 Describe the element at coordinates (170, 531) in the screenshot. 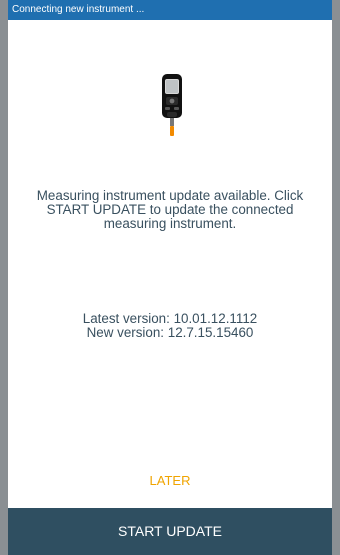

I see `start-update-button: START UPDATE` at that location.